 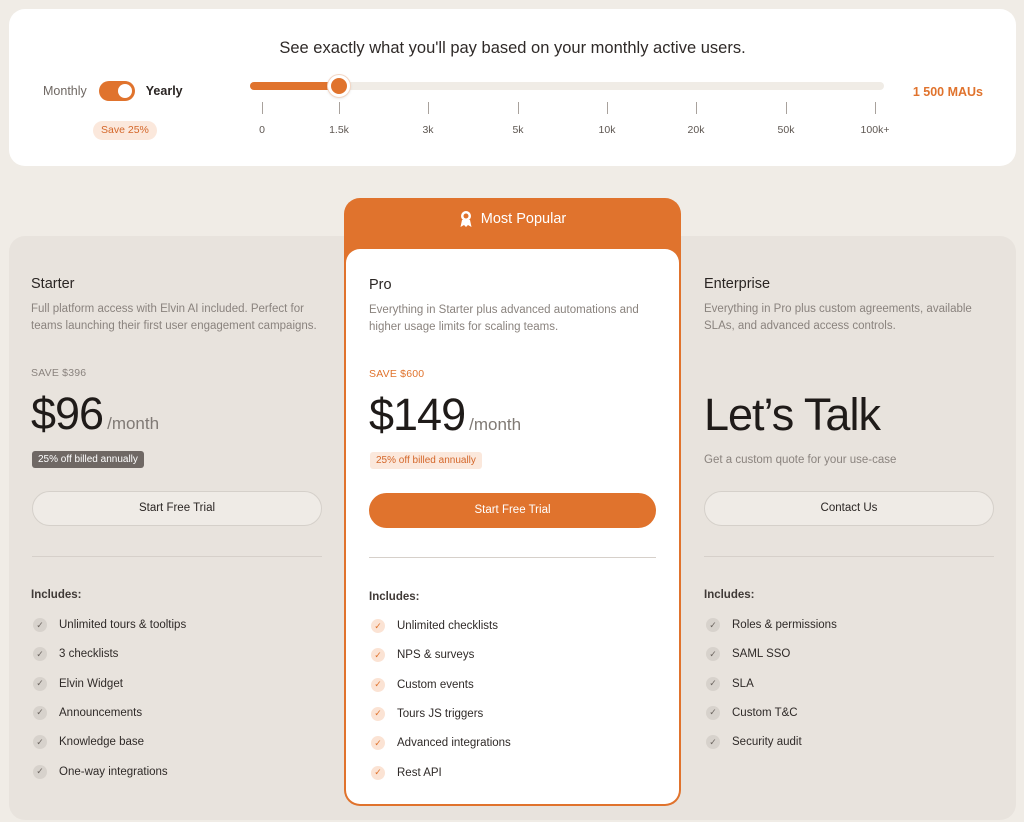 I want to click on save-amount: SAVE $600, so click(x=397, y=374).